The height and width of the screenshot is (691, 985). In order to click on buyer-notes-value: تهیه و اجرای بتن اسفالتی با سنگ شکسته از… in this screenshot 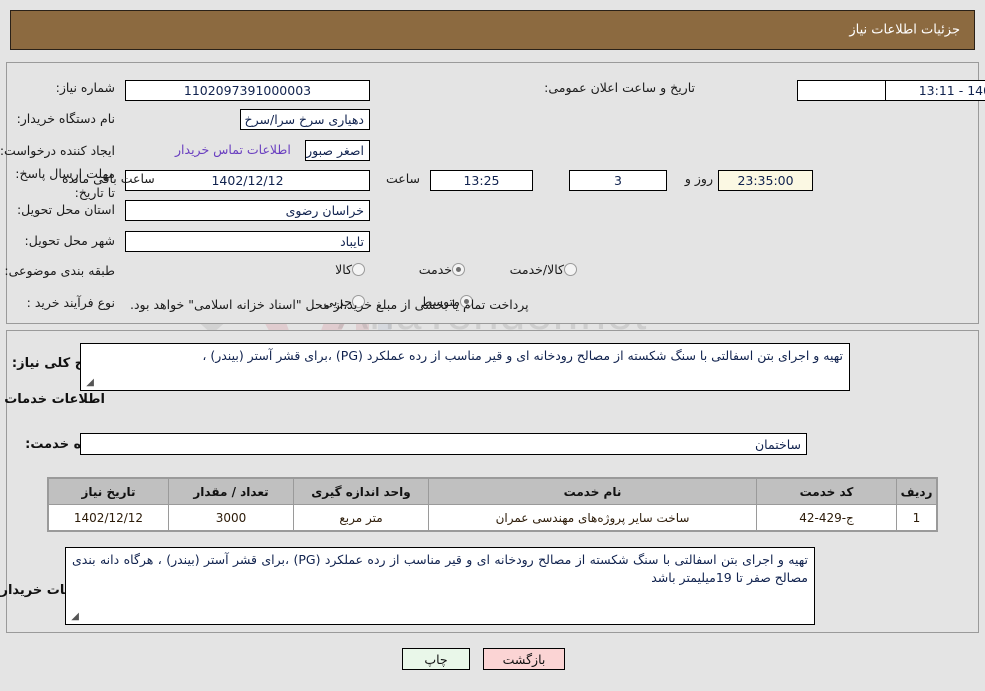, I will do `click(440, 569)`.